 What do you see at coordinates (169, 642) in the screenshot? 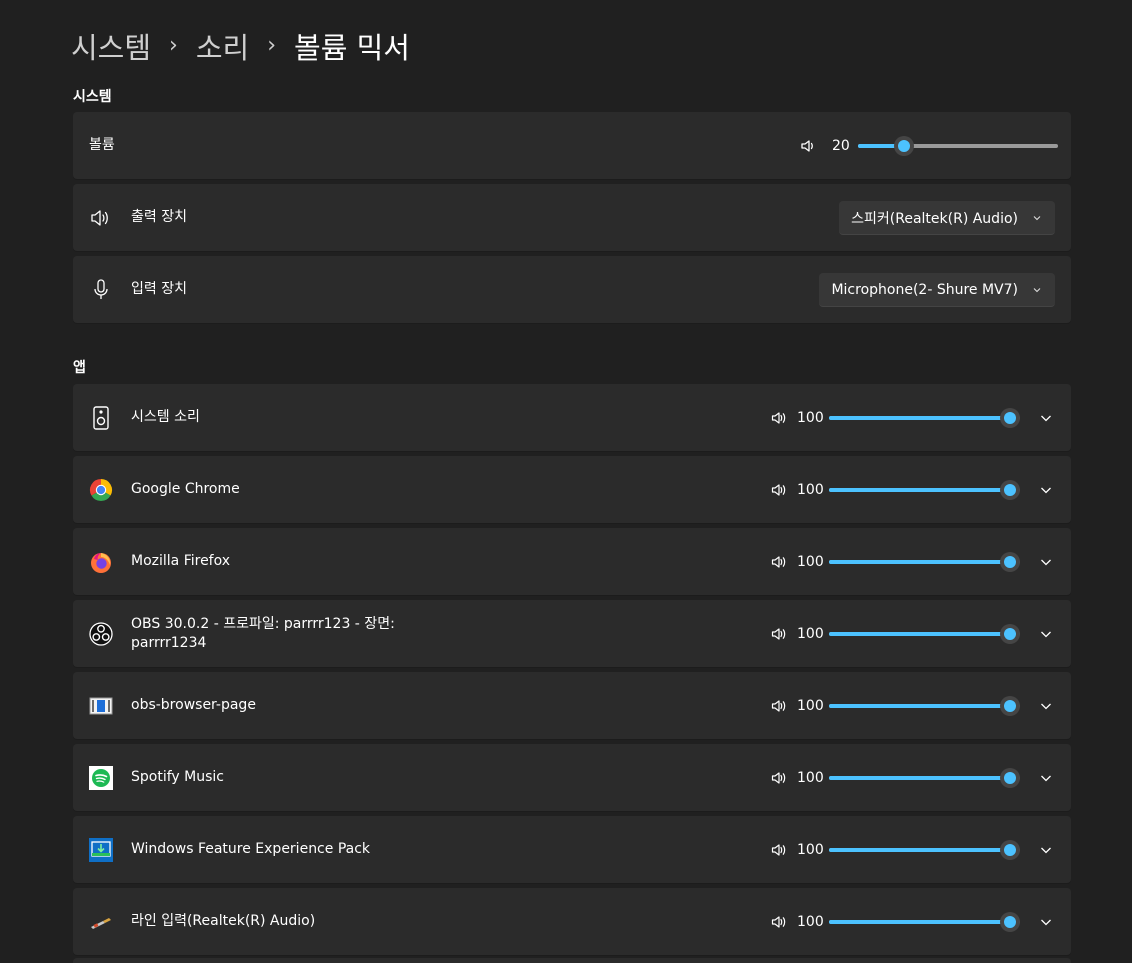
I see `app-name-continued: parrrr1234` at bounding box center [169, 642].